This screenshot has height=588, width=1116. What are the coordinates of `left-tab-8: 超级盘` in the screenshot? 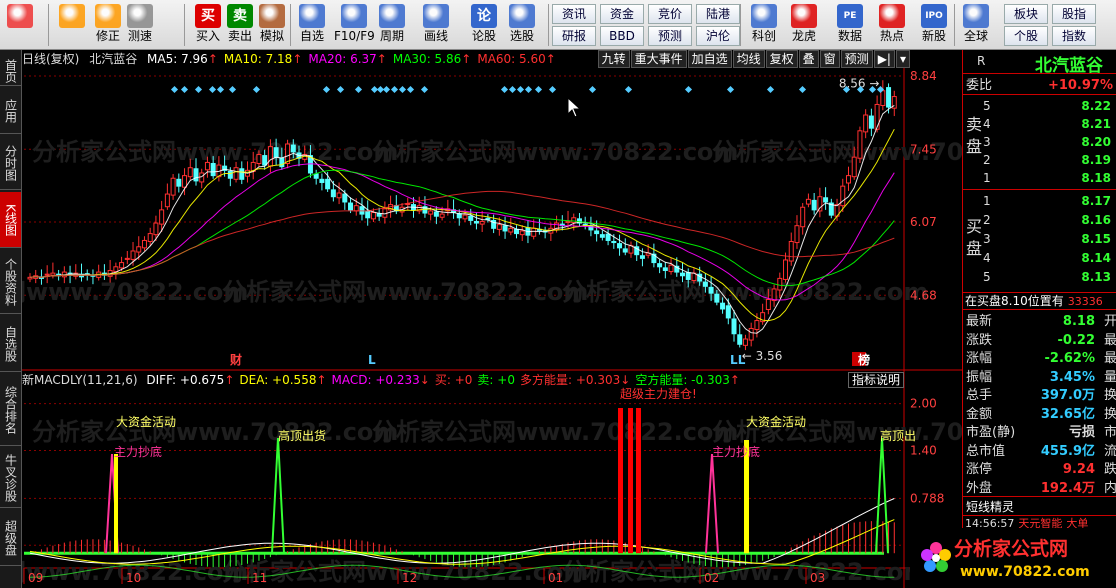 It's located at (10, 538).